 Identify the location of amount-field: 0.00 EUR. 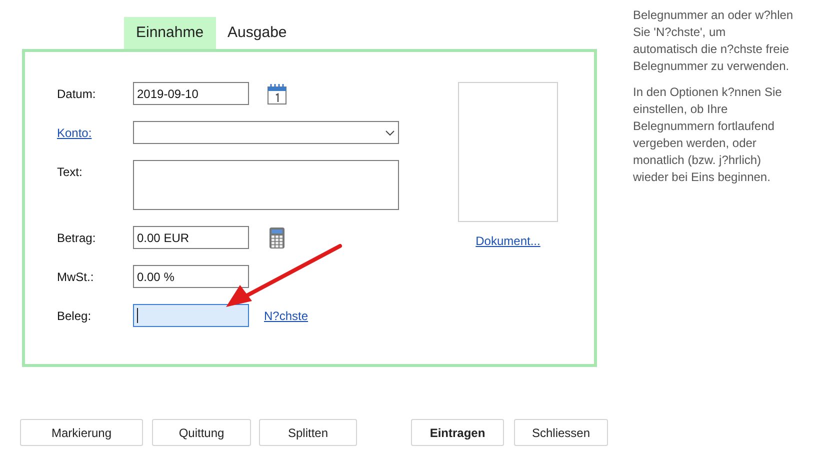
(191, 237).